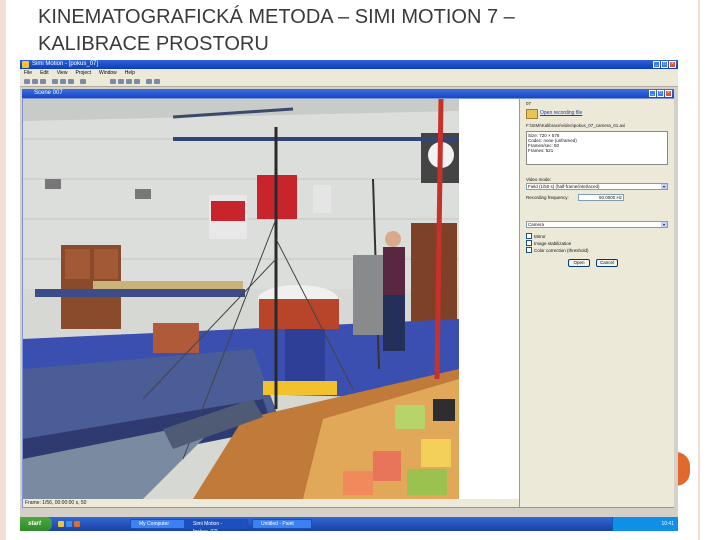  What do you see at coordinates (113, 81) in the screenshot?
I see `capture-icon` at bounding box center [113, 81].